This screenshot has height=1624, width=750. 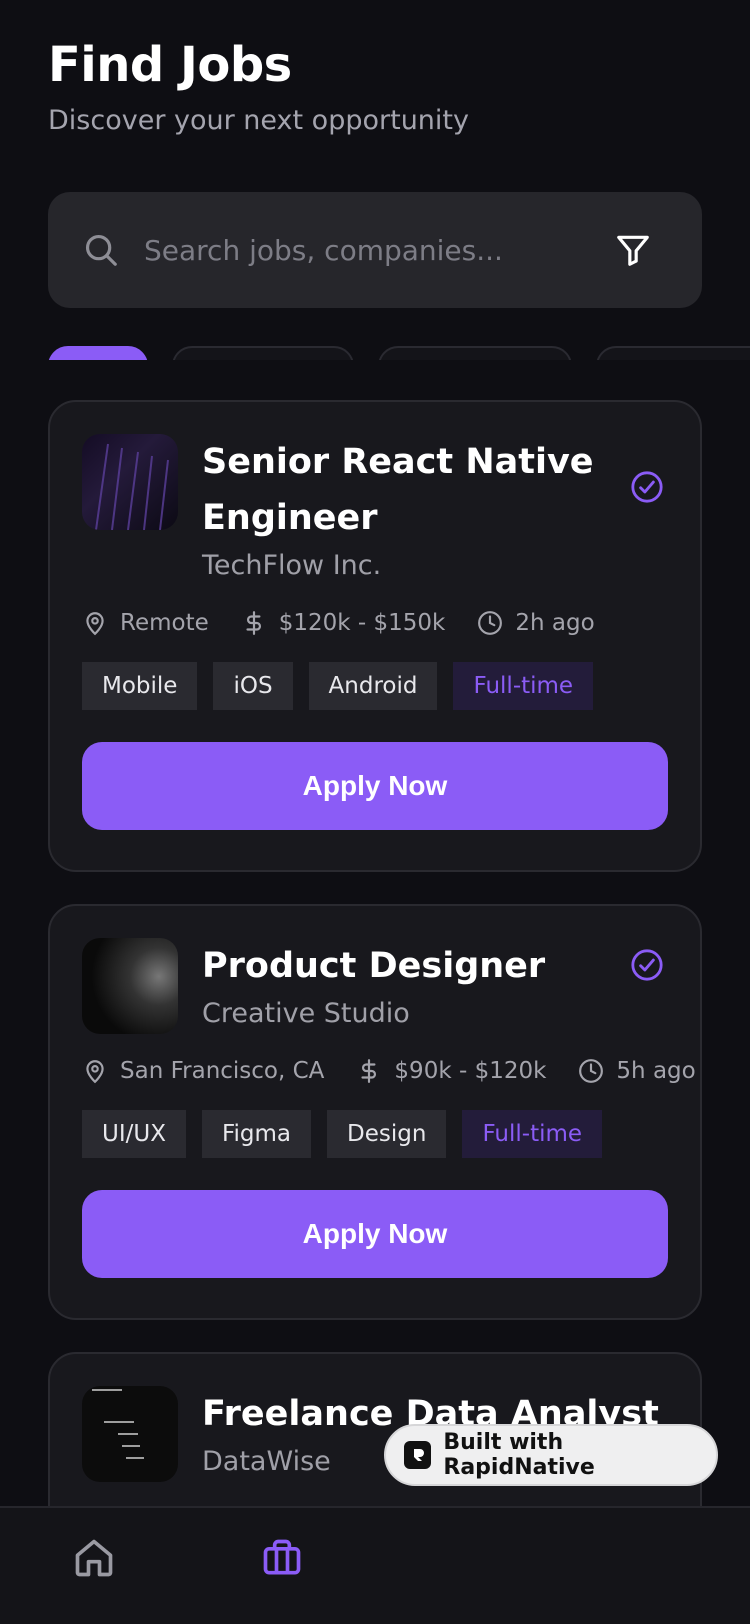 I want to click on job-salary: $120k - $150k, so click(x=362, y=623).